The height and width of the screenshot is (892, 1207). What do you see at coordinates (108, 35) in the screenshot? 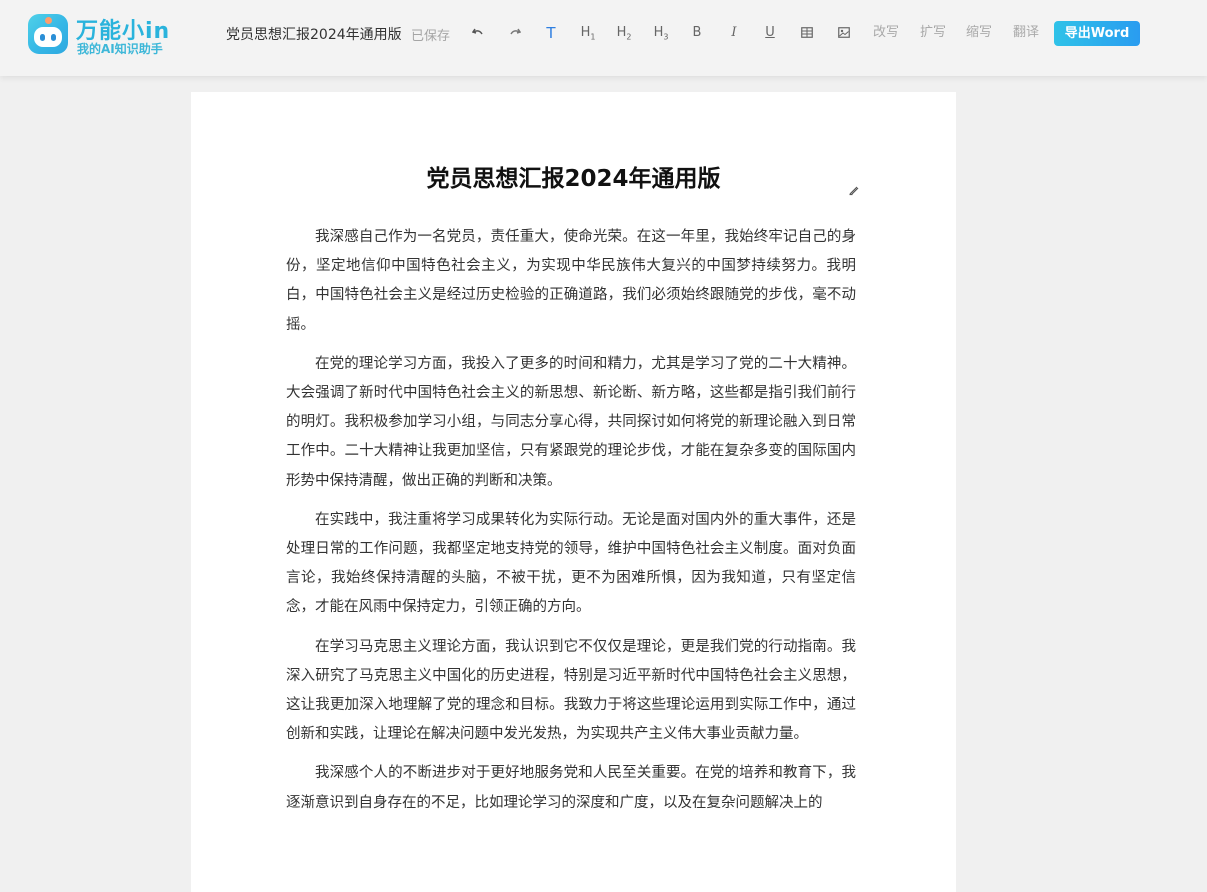
I see `app-logo: 万能小in 我的AI知识助手` at bounding box center [108, 35].